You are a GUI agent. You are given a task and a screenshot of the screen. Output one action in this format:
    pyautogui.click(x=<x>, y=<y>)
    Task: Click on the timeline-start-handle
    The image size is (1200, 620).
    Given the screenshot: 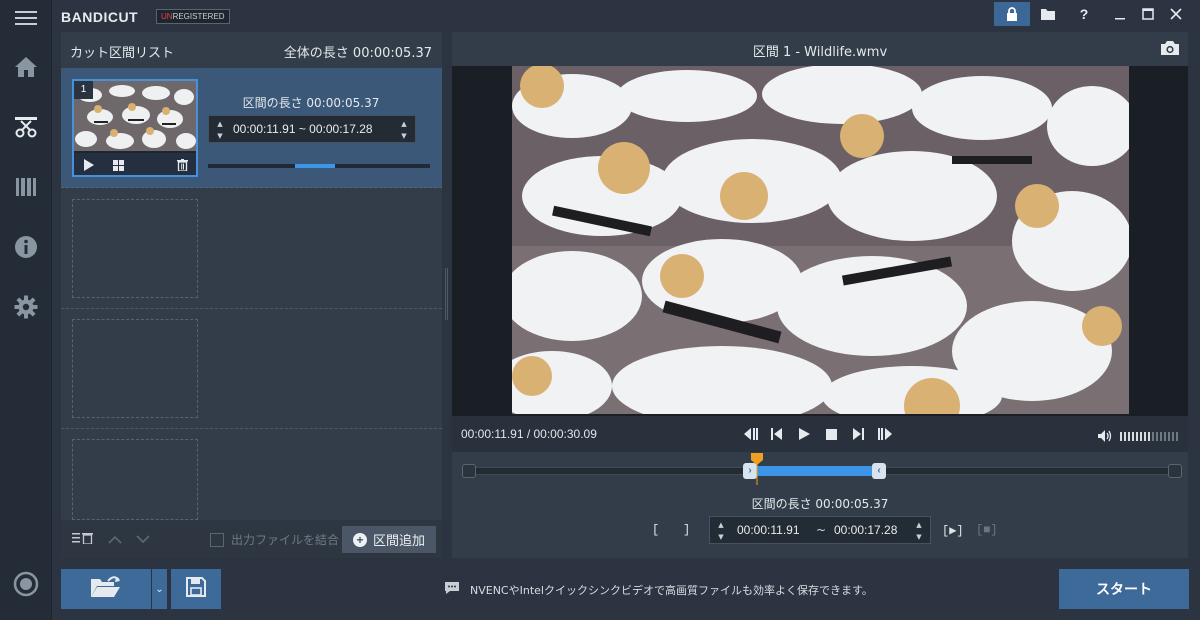 What is the action you would take?
    pyautogui.click(x=469, y=471)
    